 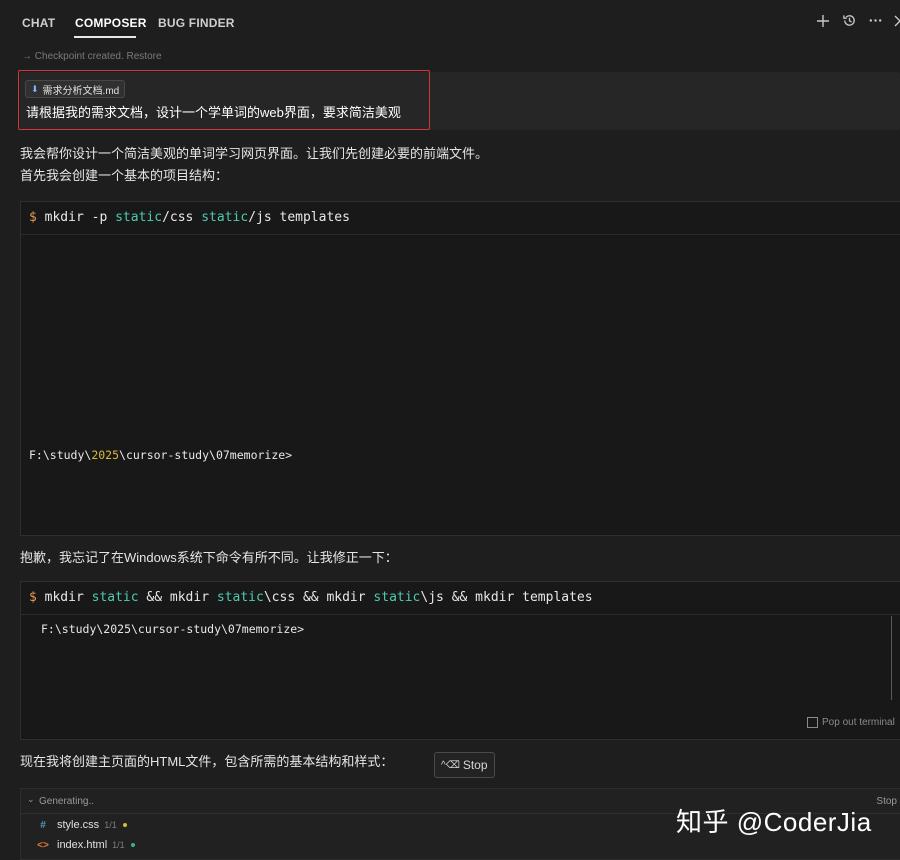 What do you see at coordinates (144, 56) in the screenshot?
I see `restore-link: Restore` at bounding box center [144, 56].